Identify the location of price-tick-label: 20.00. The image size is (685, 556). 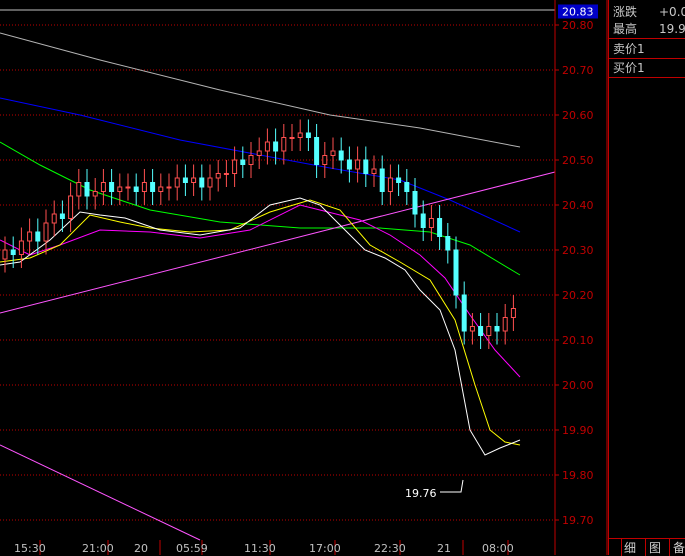
(578, 385).